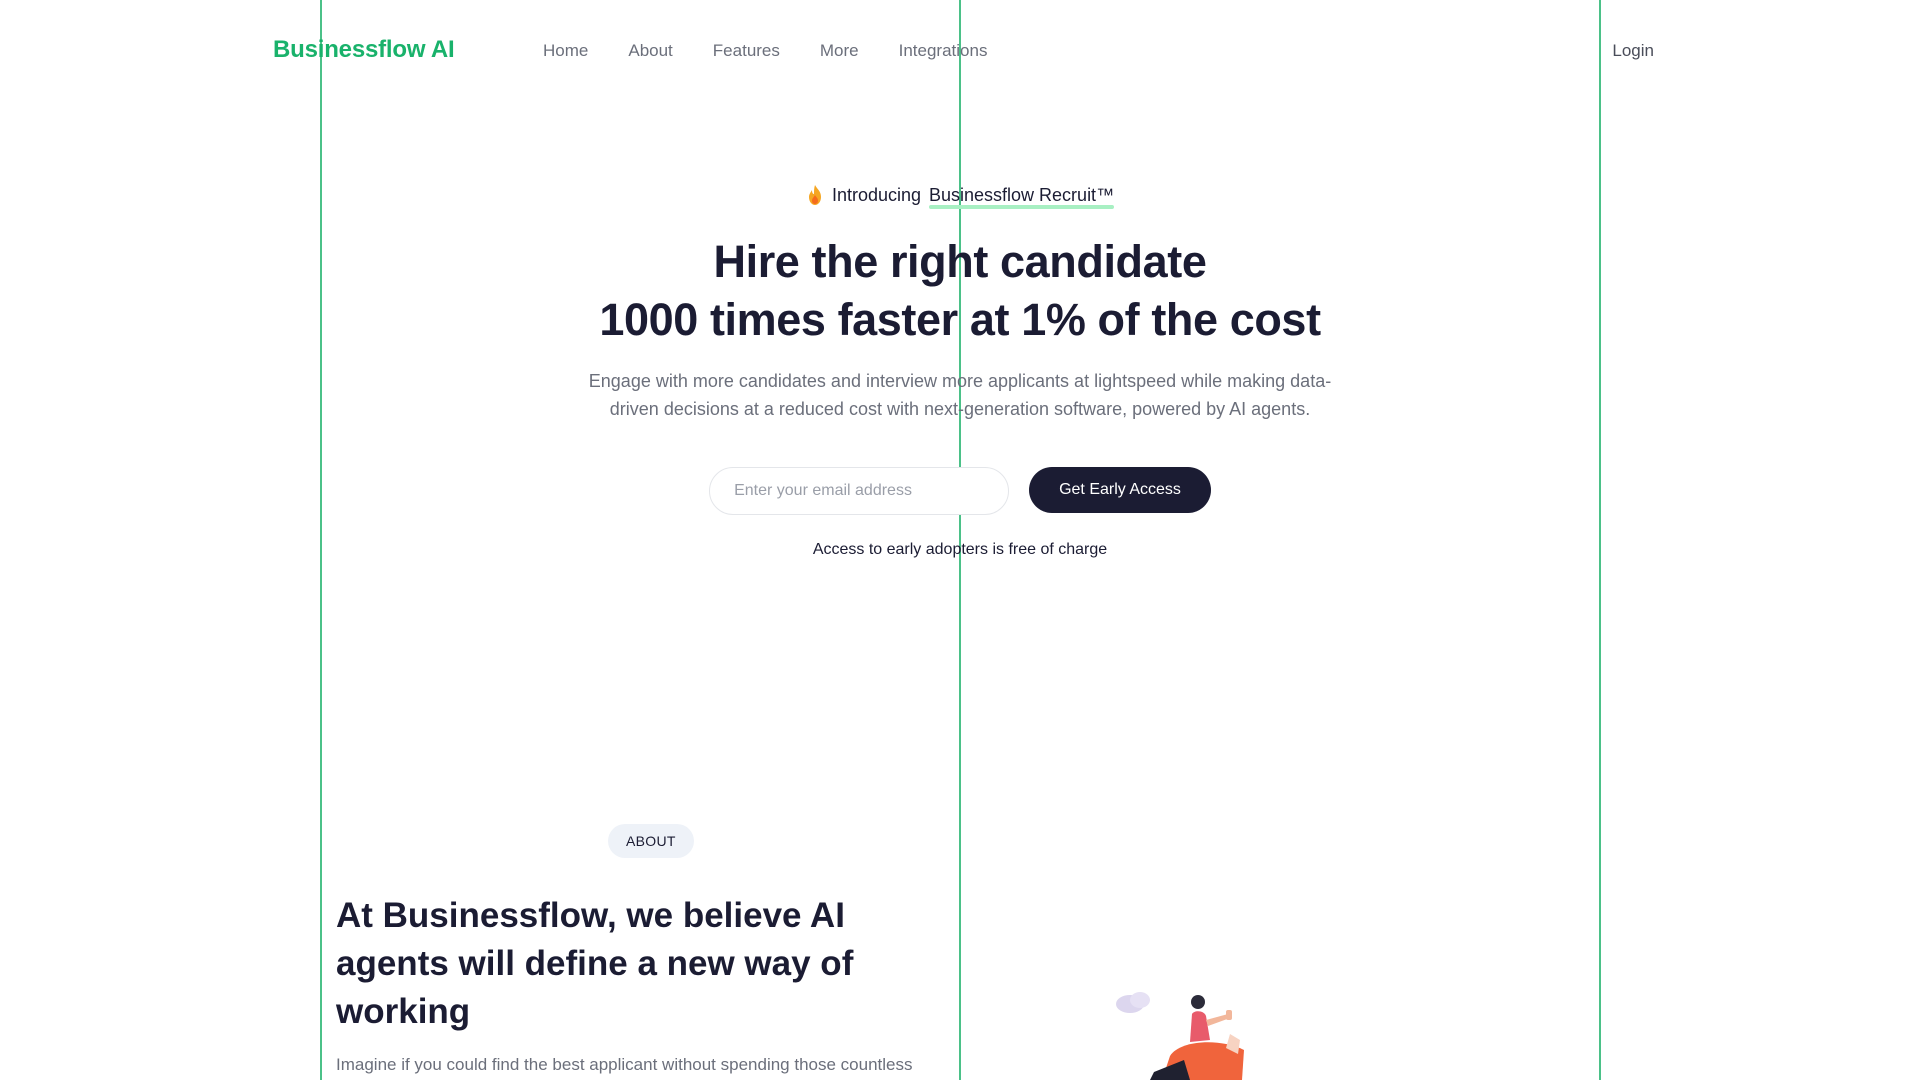 This screenshot has width=1920, height=1080. I want to click on nav-link-about: About, so click(650, 51).